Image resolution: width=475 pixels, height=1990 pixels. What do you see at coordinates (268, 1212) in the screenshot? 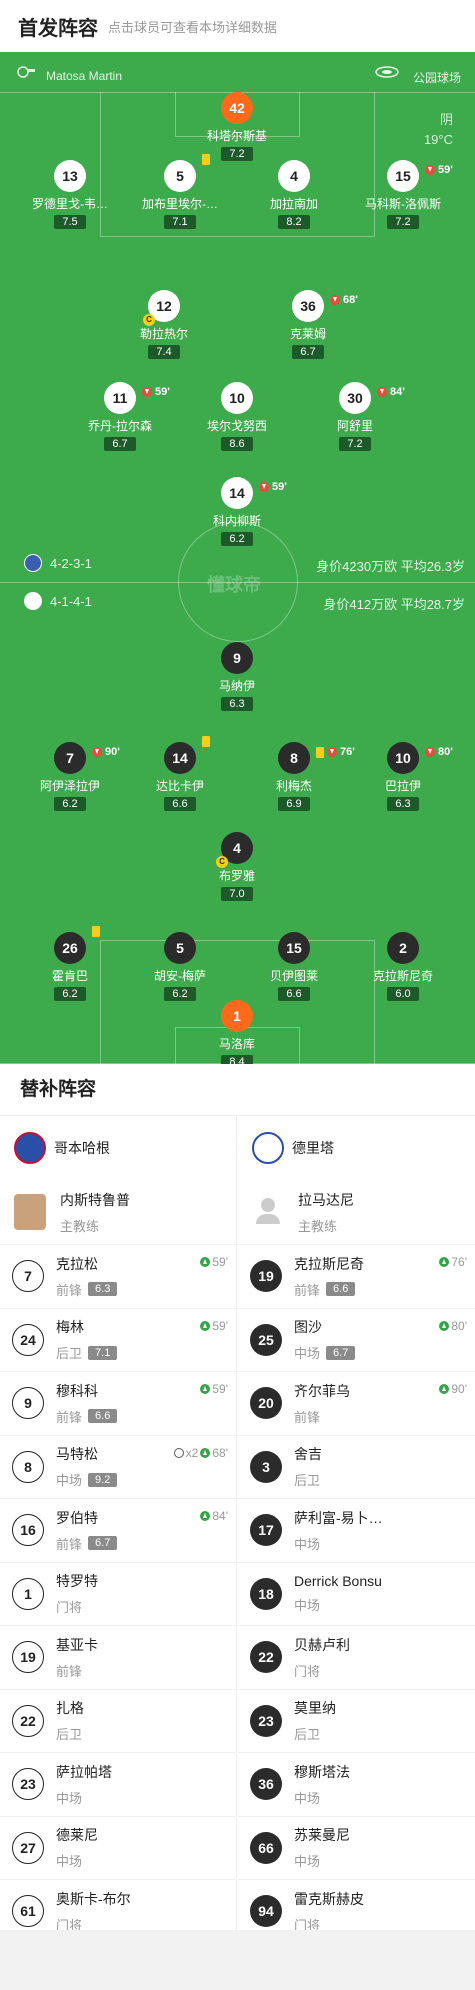
I see `coach-placeholder-avatar` at bounding box center [268, 1212].